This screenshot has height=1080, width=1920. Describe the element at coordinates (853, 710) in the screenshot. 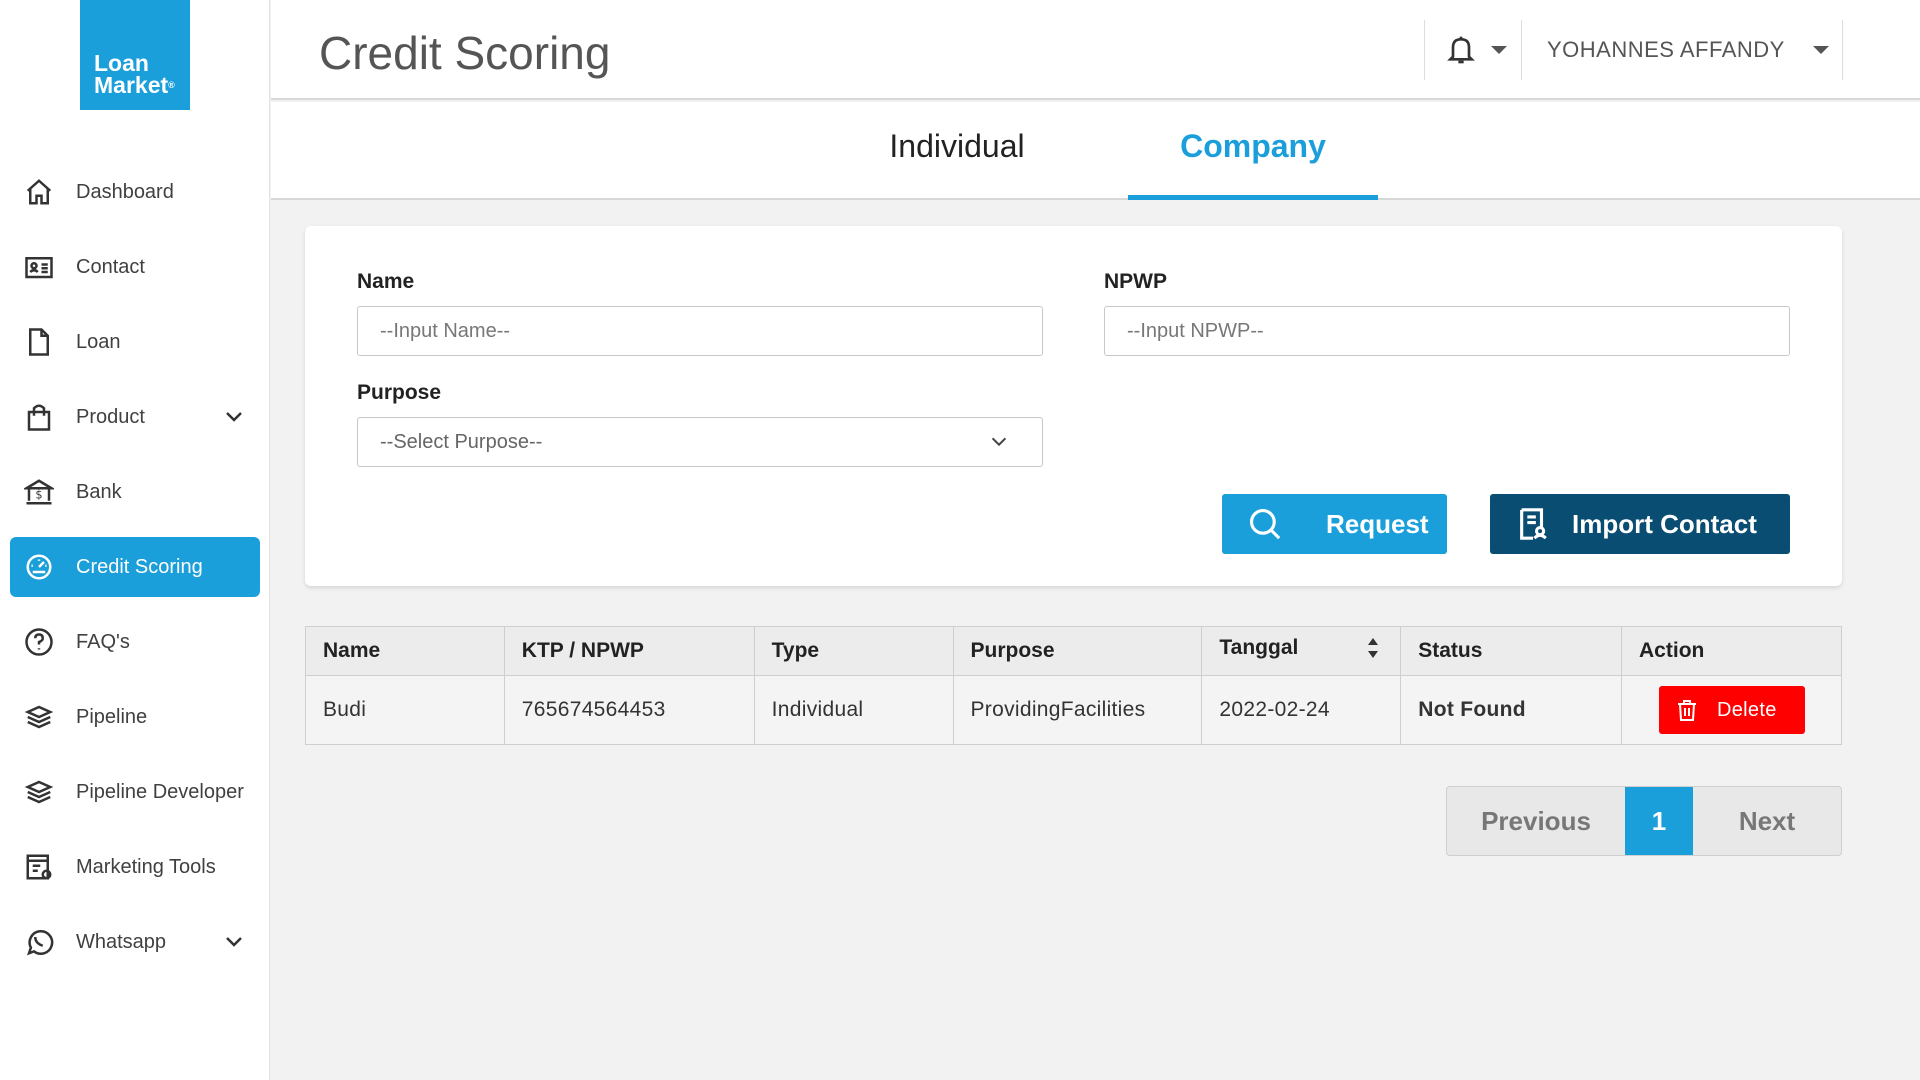

I see `cell-type: Individual` at that location.